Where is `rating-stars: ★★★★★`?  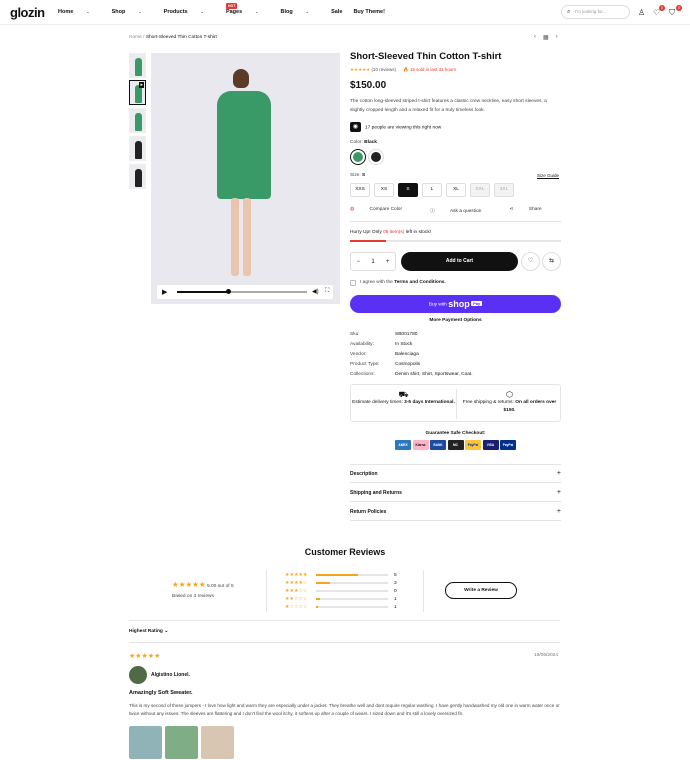 rating-stars: ★★★★★ is located at coordinates (360, 69).